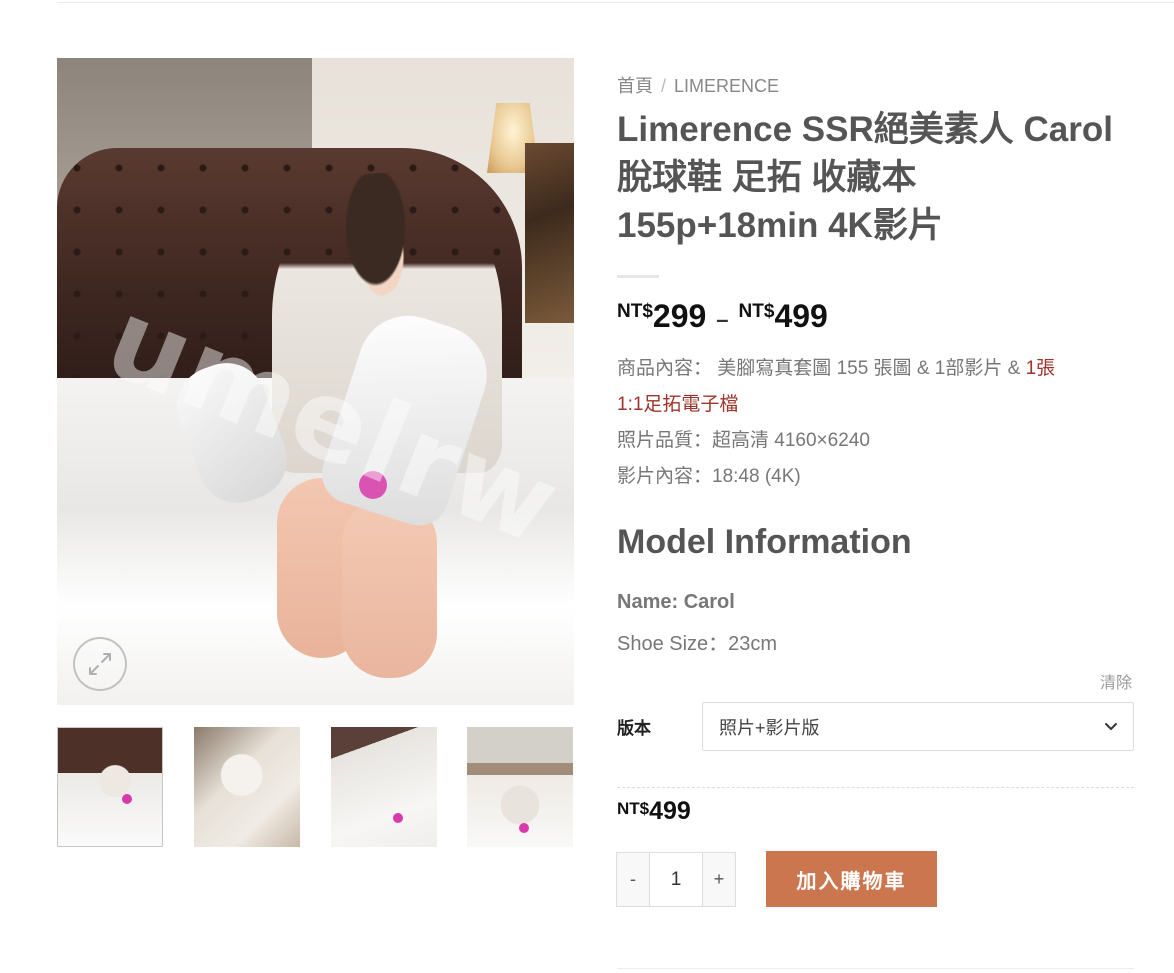  What do you see at coordinates (697, 644) in the screenshot?
I see `model-shoe-size: Shoe Size：23cm` at bounding box center [697, 644].